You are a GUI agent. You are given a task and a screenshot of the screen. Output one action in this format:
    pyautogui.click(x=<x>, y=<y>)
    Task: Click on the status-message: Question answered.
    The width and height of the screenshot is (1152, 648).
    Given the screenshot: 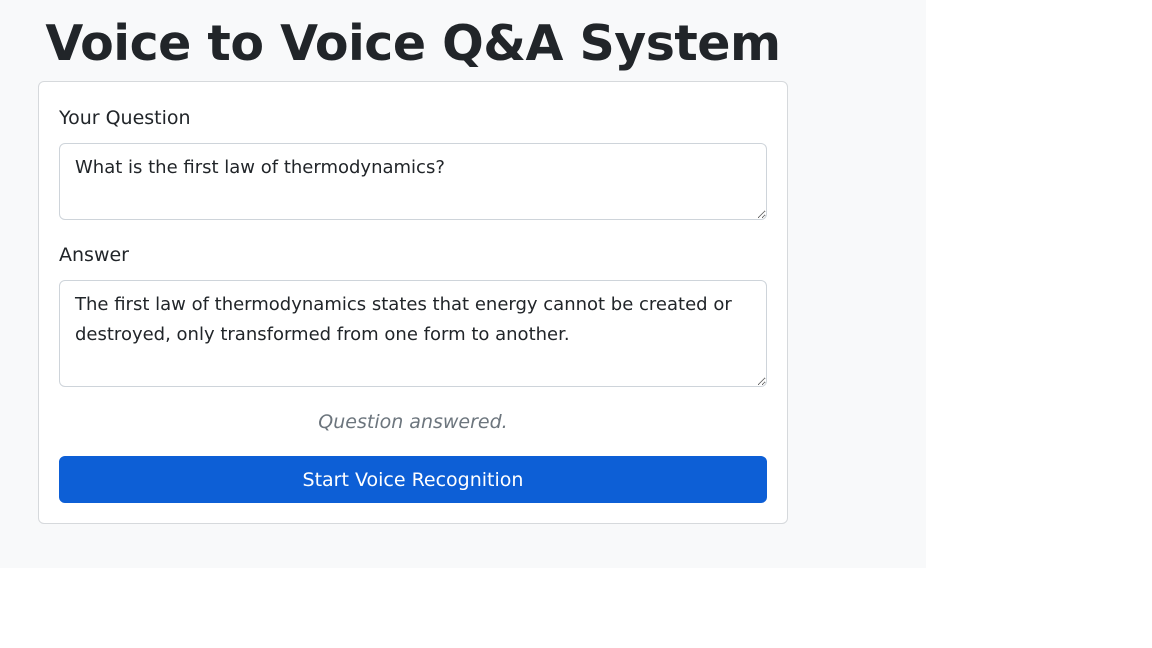 What is the action you would take?
    pyautogui.click(x=413, y=422)
    